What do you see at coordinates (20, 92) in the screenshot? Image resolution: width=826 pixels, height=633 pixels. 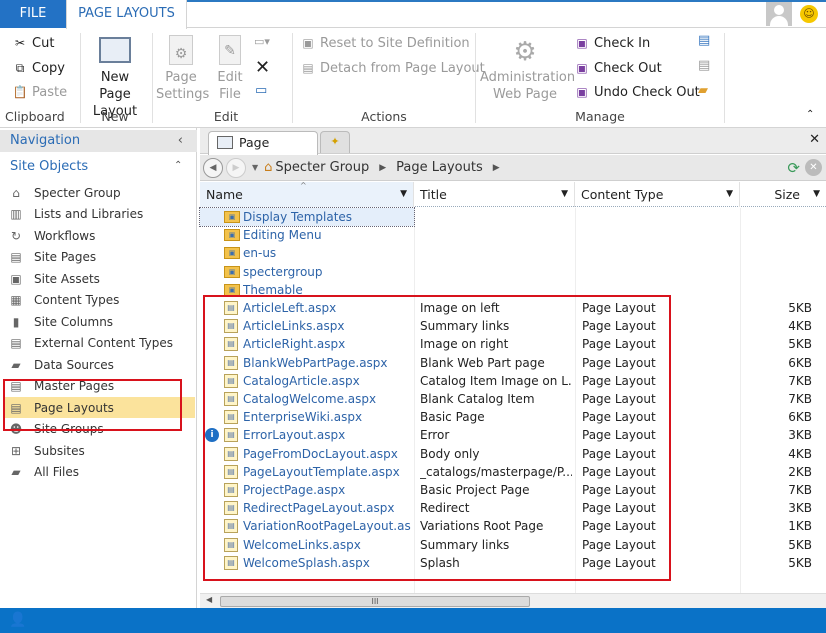 I see `paste-icon: 📋` at bounding box center [20, 92].